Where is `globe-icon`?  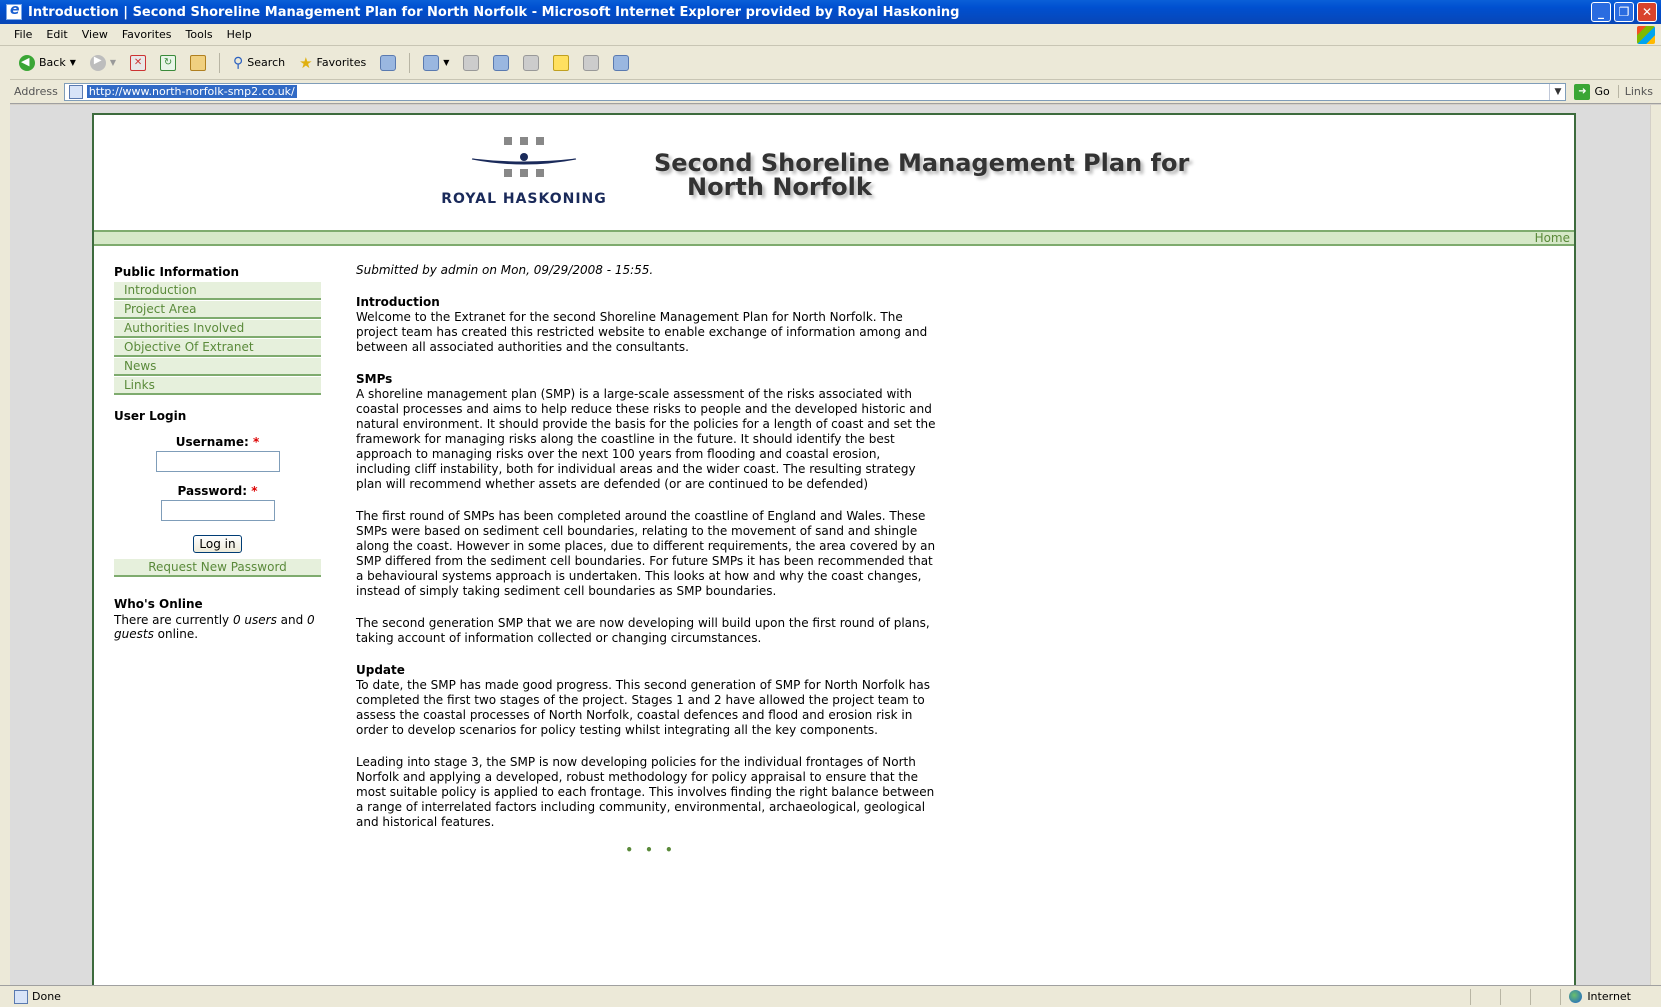 globe-icon is located at coordinates (1576, 996).